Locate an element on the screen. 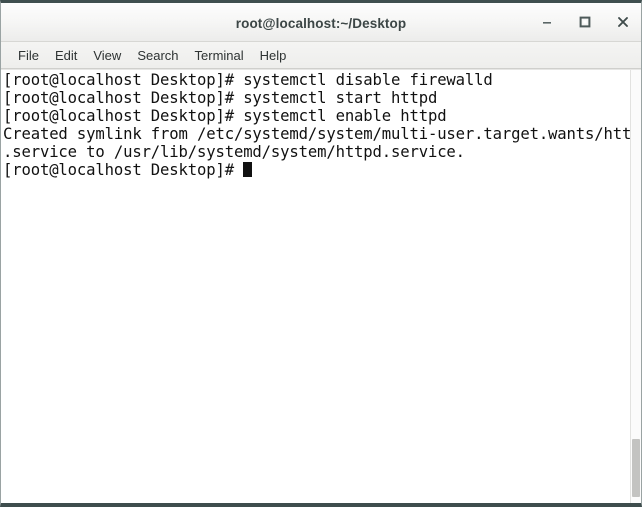 This screenshot has width=642, height=507. menubar: File Edit View Search Terminal Help is located at coordinates (321, 55).